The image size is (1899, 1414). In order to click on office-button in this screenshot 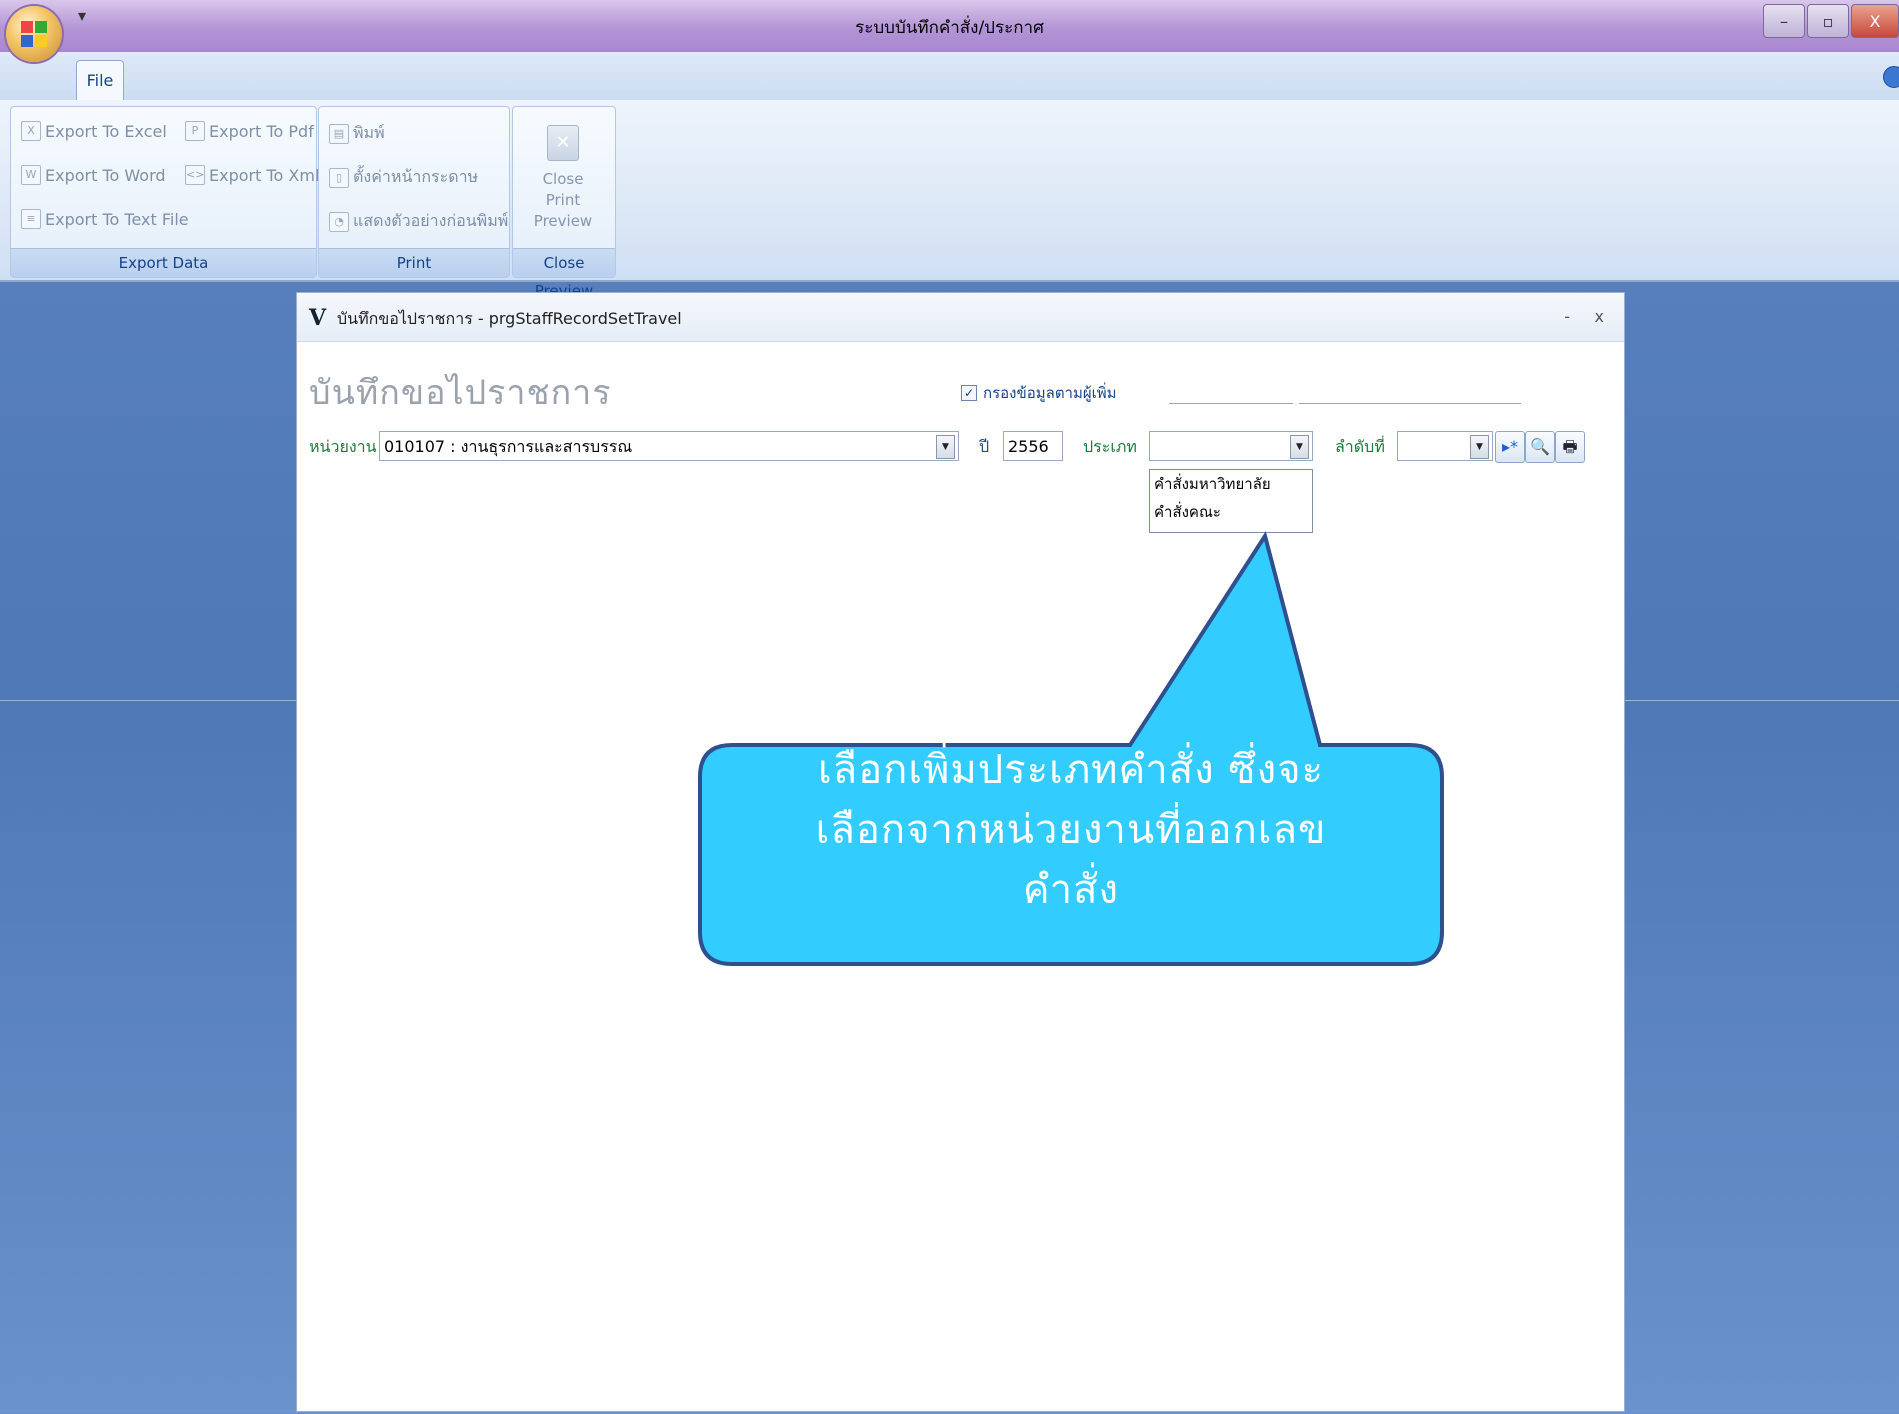, I will do `click(34, 34)`.